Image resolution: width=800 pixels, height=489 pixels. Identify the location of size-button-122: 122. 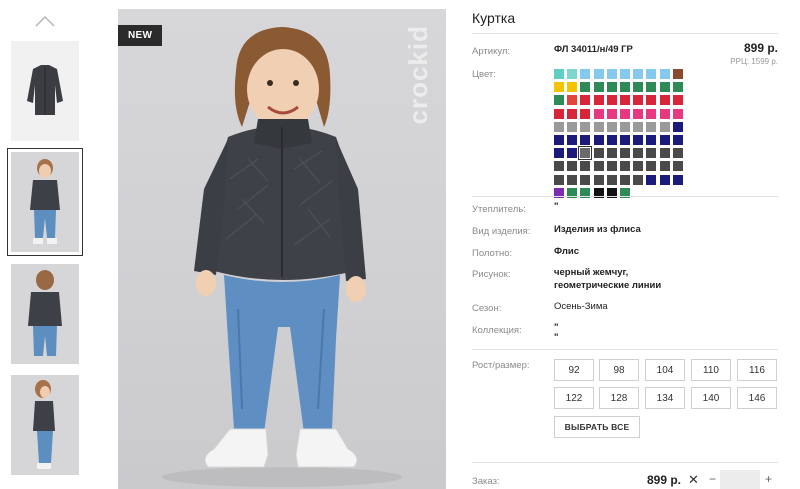
(574, 398).